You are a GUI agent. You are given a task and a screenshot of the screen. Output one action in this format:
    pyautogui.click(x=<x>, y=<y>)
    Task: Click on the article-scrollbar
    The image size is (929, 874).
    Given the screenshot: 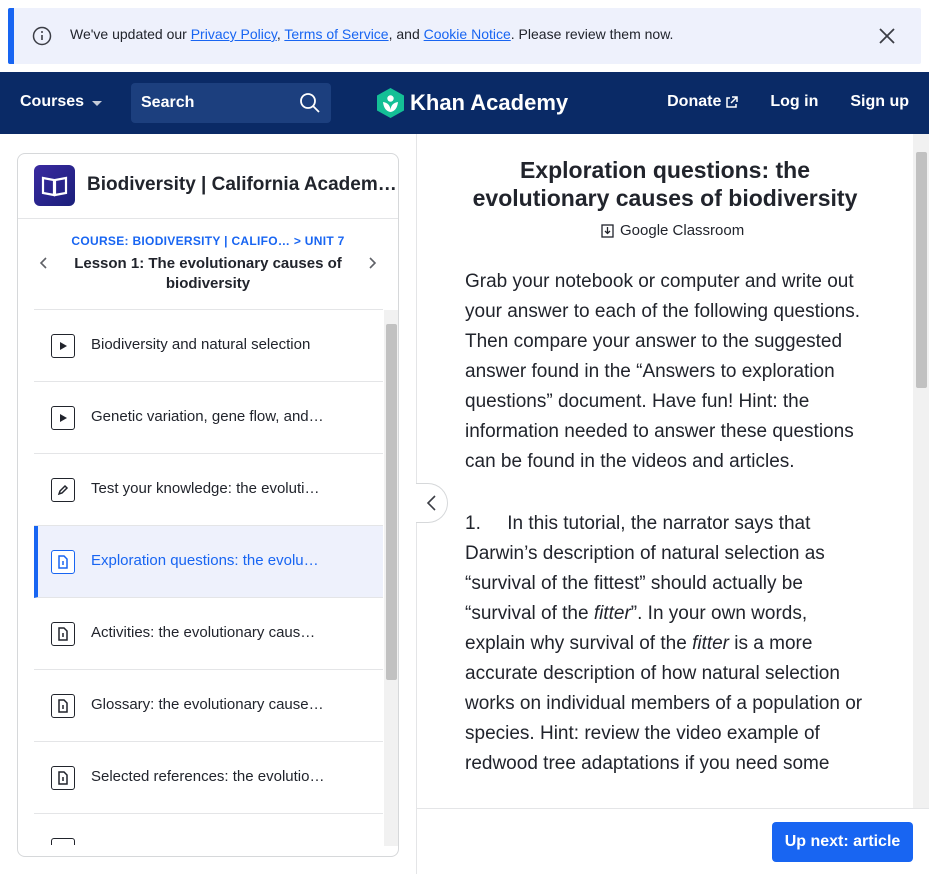 What is the action you would take?
    pyautogui.click(x=921, y=471)
    